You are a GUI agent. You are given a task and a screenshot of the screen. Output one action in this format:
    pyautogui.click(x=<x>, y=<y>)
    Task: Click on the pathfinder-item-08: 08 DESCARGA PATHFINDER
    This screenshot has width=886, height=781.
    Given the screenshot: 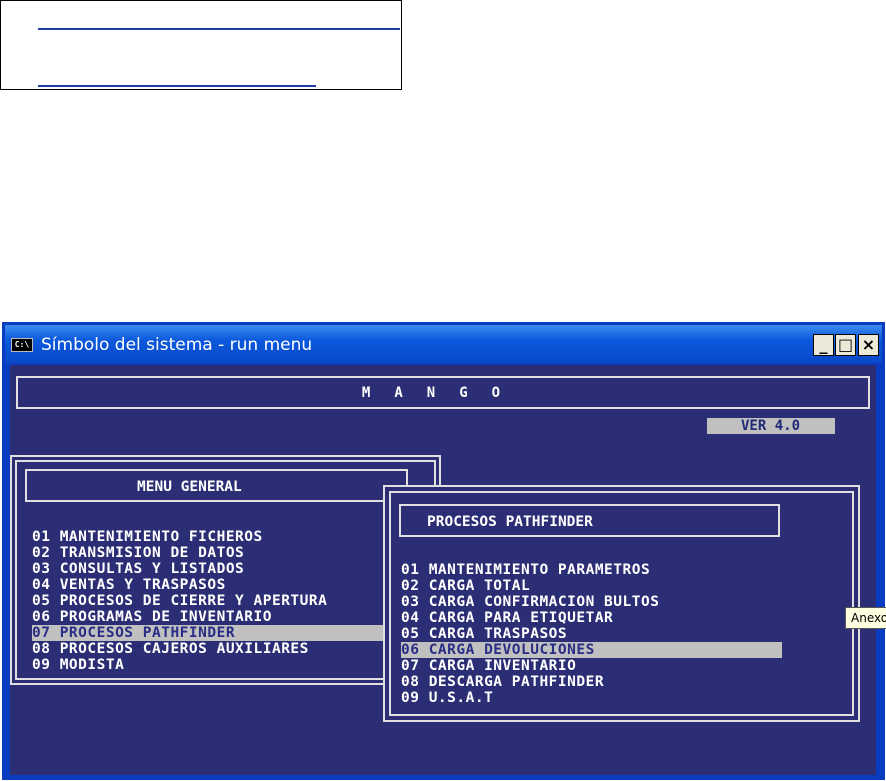 What is the action you would take?
    pyautogui.click(x=502, y=682)
    